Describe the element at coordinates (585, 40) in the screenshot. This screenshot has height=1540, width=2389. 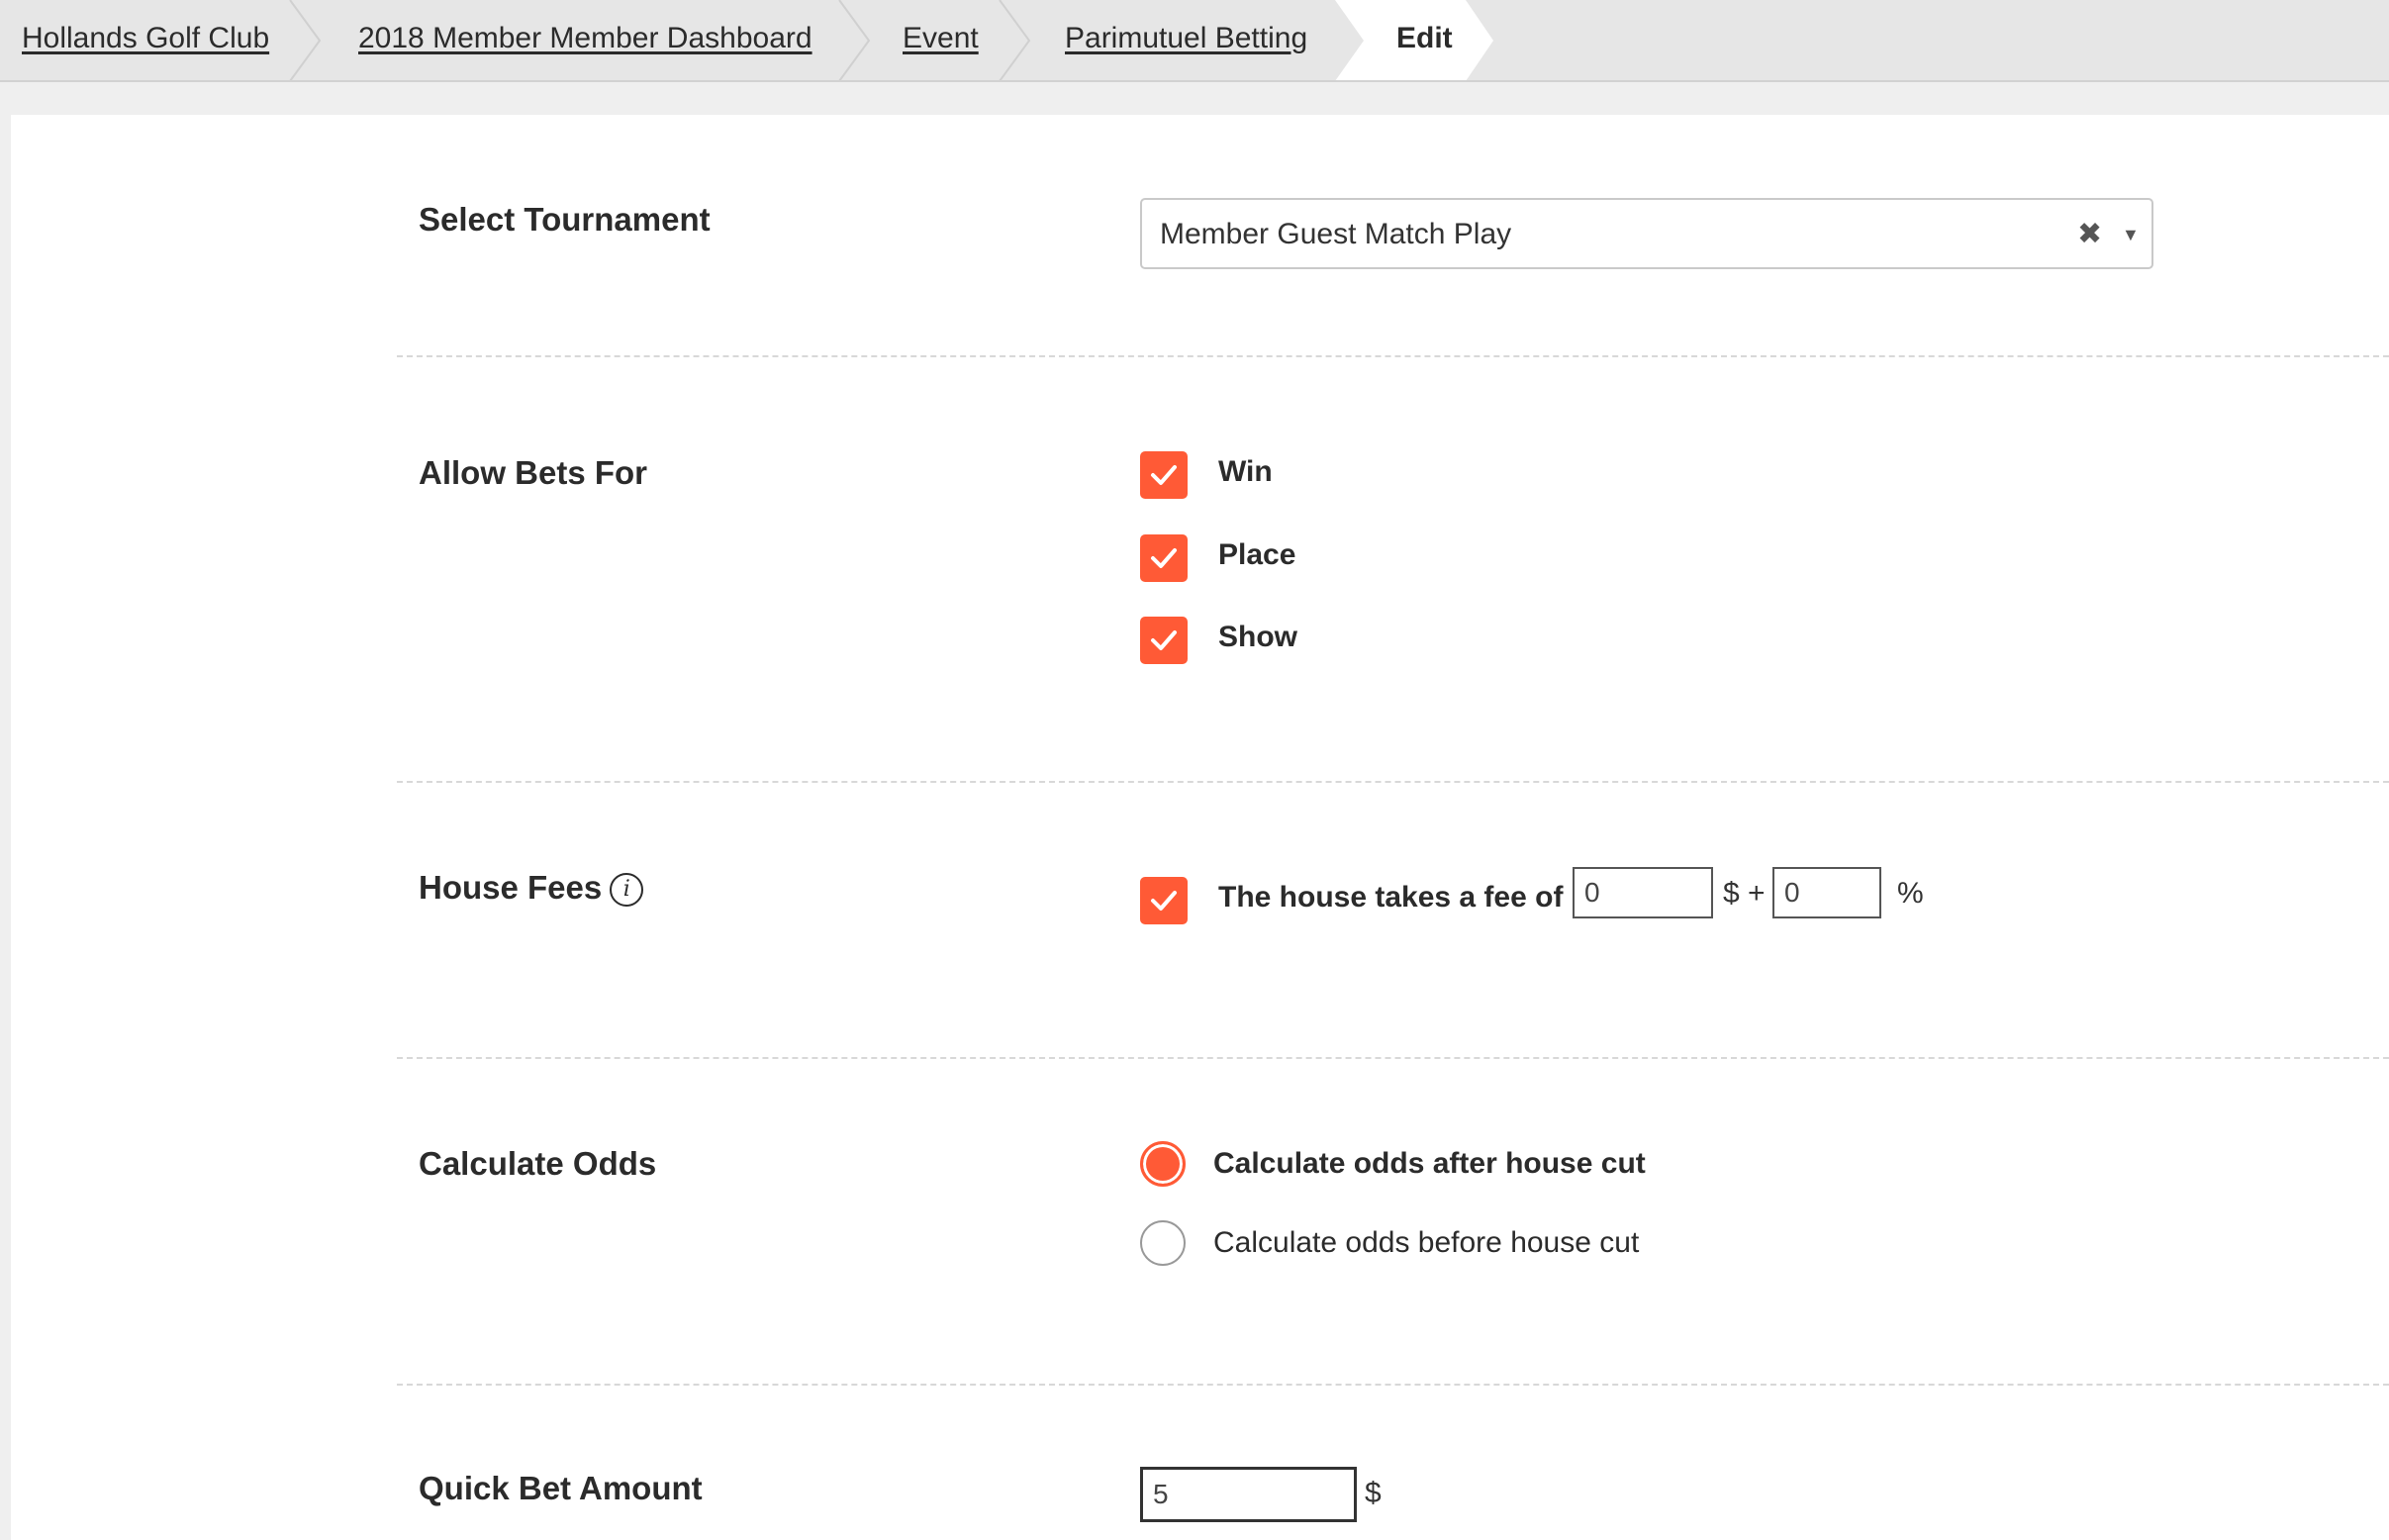
I see `breadcrumb-link-dashboard: 2018 Member Member Dashboard` at that location.